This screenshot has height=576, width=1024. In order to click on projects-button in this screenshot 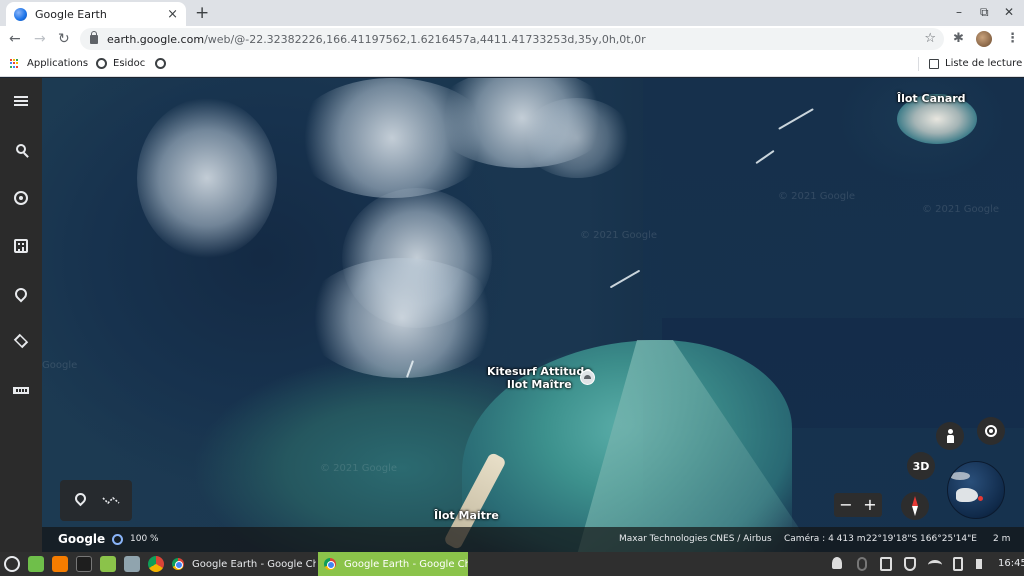, I will do `click(21, 294)`.